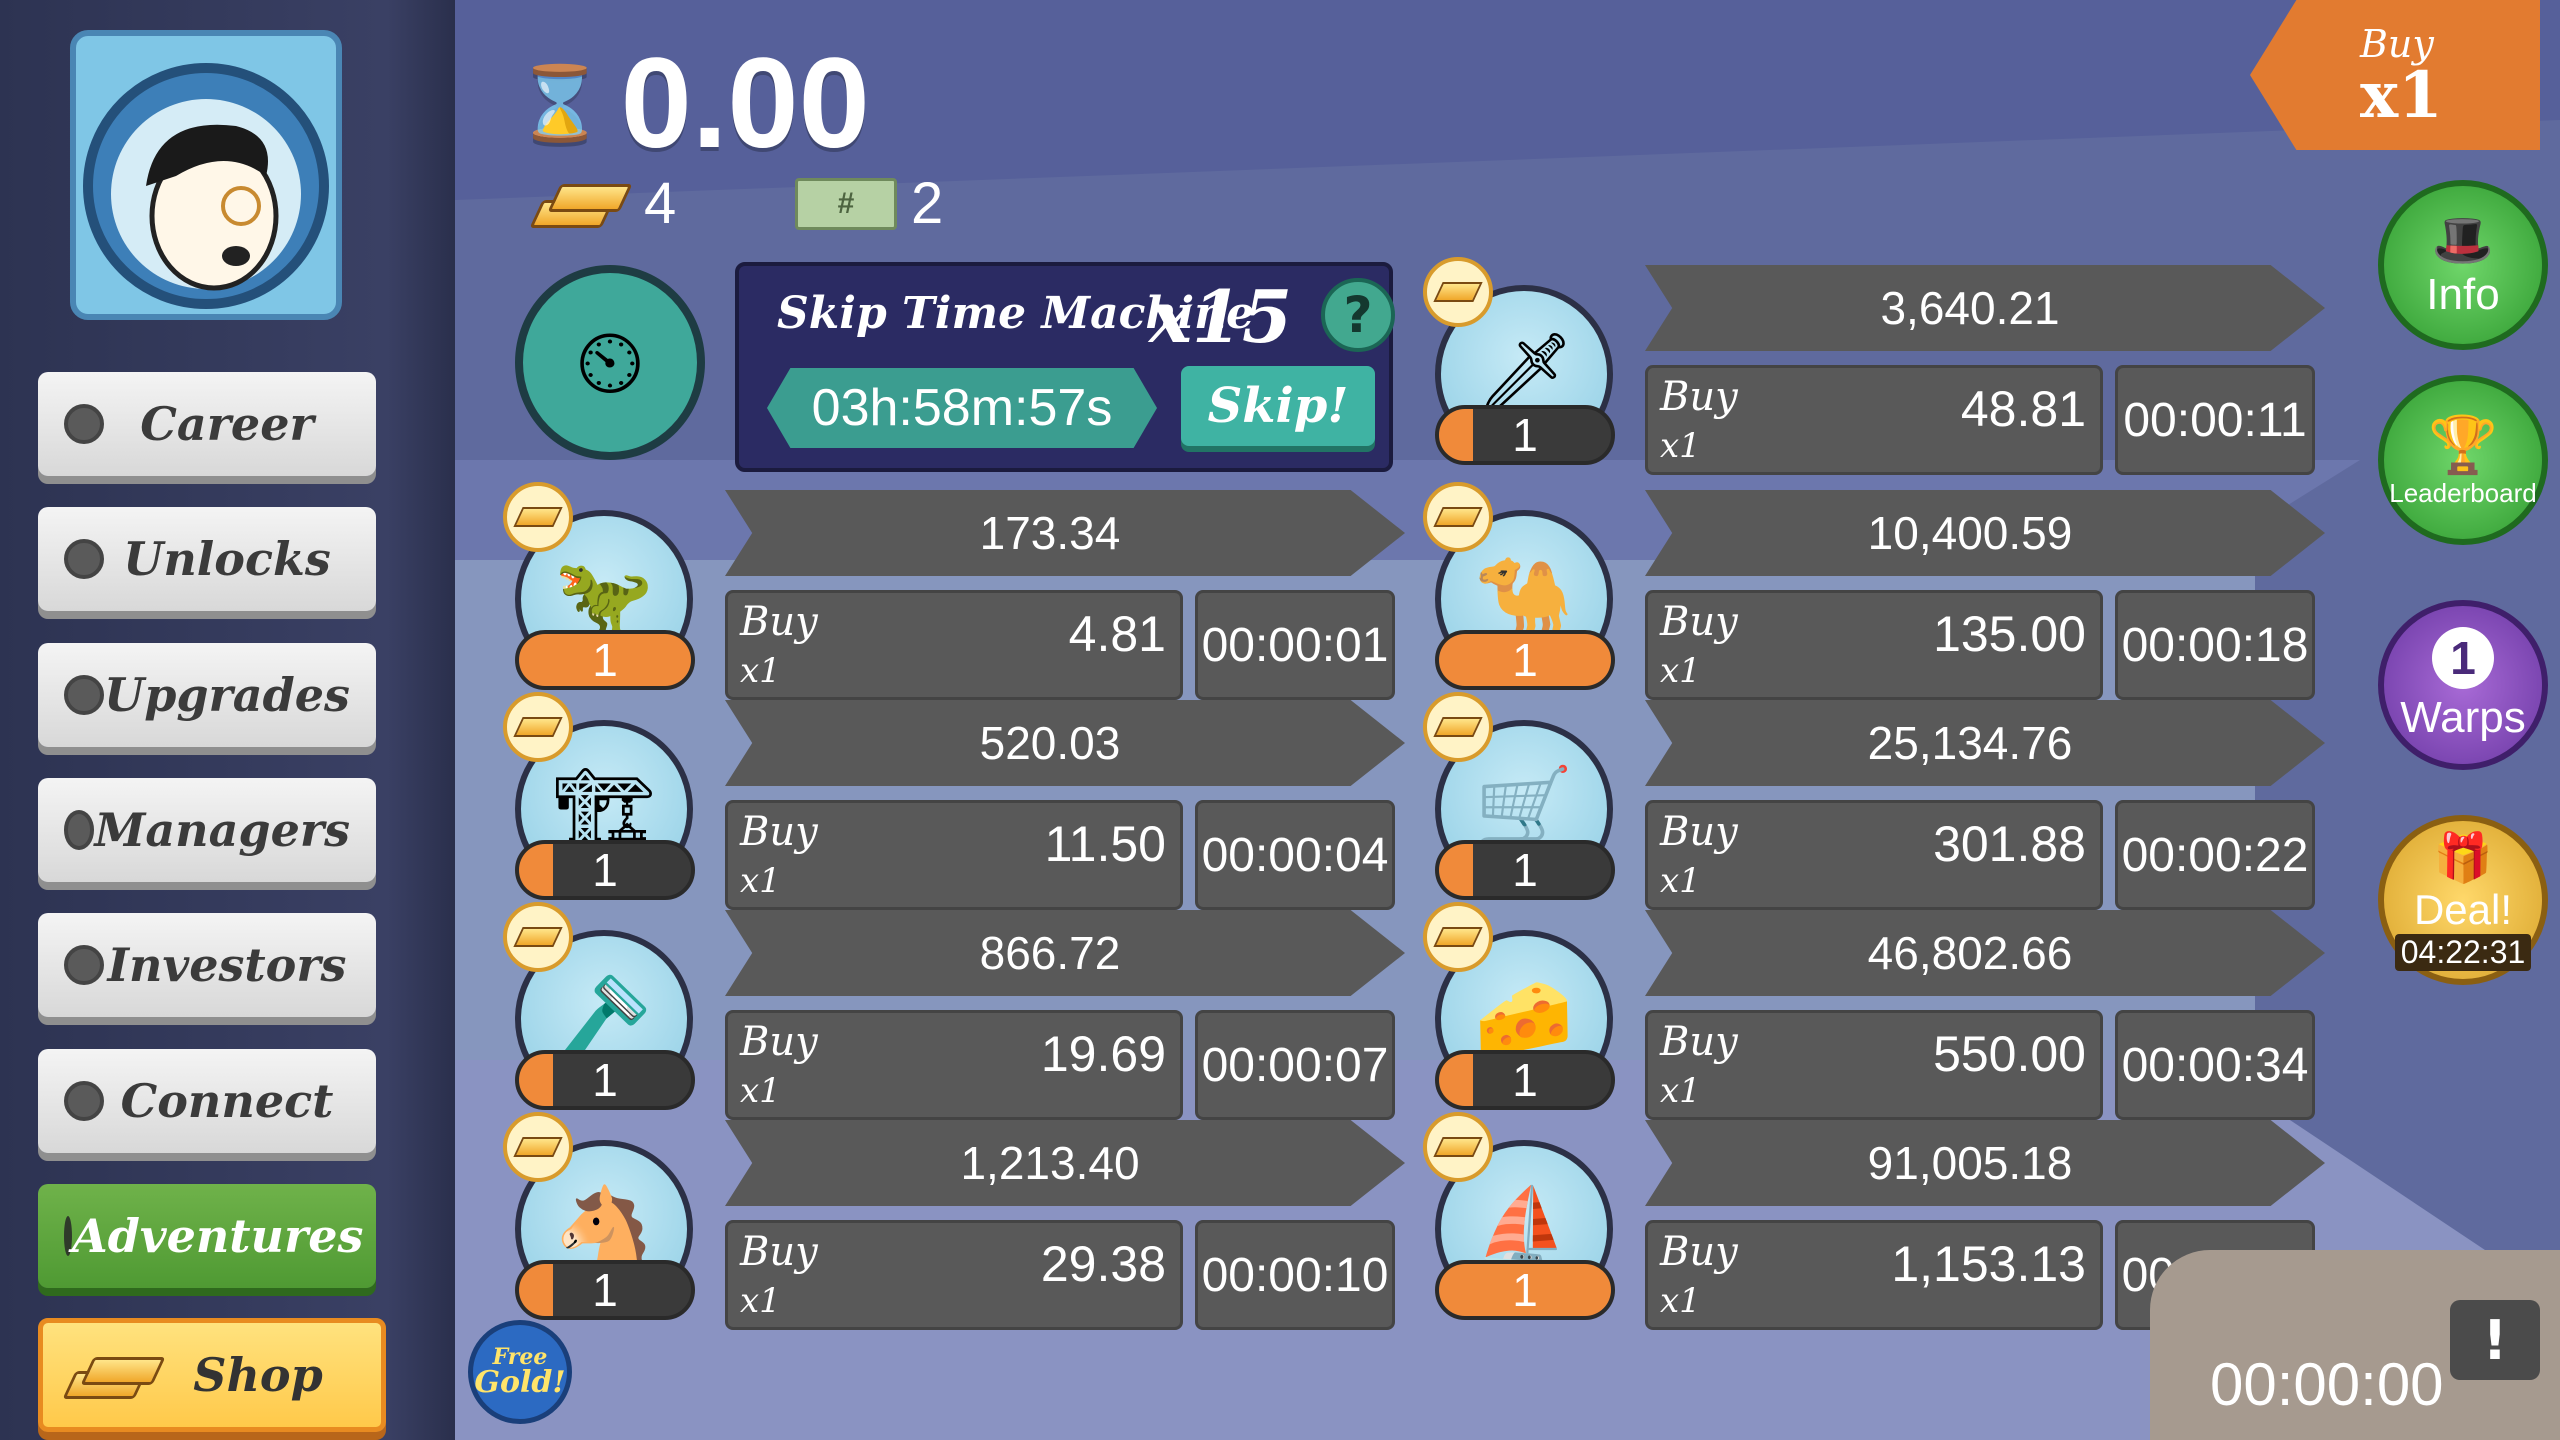 This screenshot has width=2560, height=1440. Describe the element at coordinates (1988, 1264) in the screenshot. I see `buy-cost: 1,153.13` at that location.